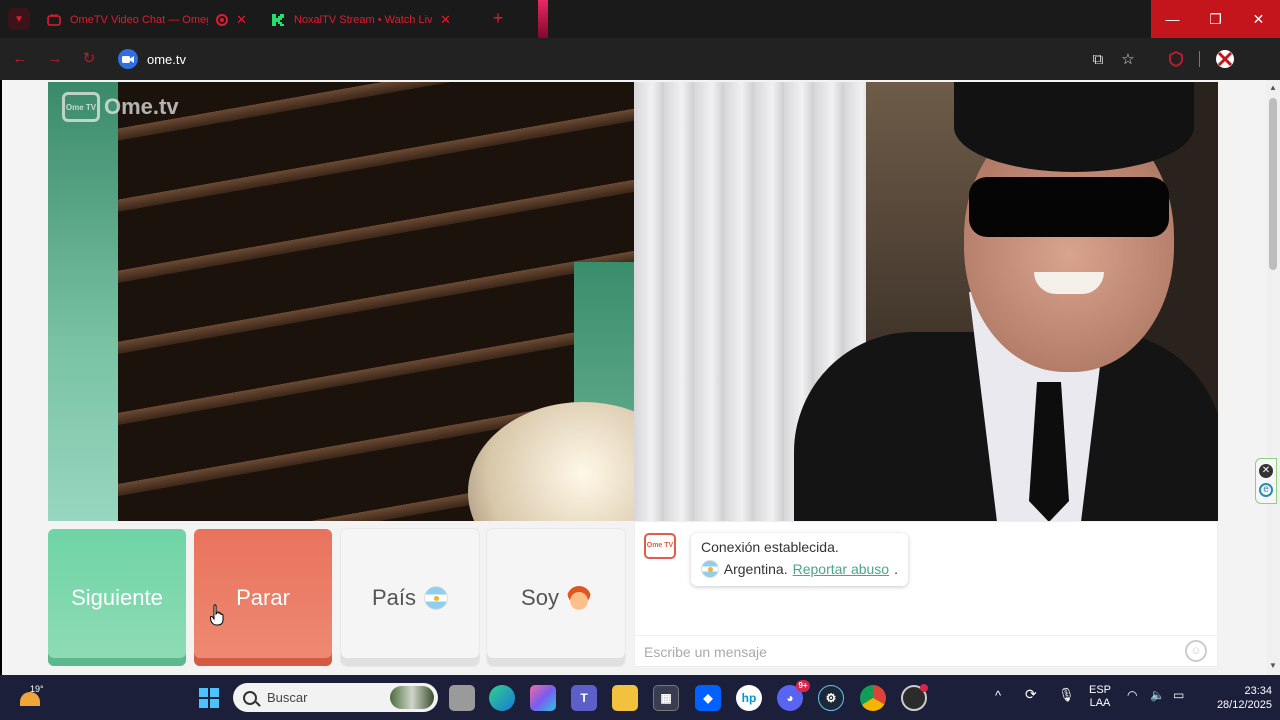  I want to click on volume-icon: 🔈, so click(1157, 695).